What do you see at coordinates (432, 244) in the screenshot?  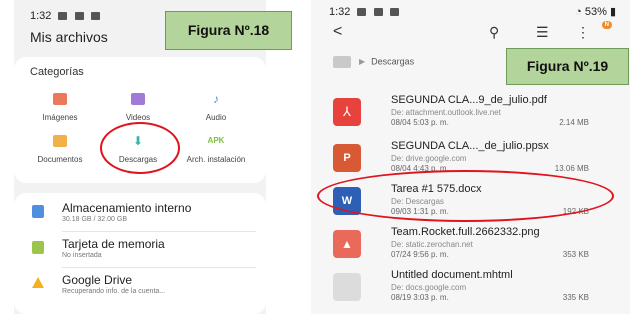 I see `file-source: De: static.zerochan.net` at bounding box center [432, 244].